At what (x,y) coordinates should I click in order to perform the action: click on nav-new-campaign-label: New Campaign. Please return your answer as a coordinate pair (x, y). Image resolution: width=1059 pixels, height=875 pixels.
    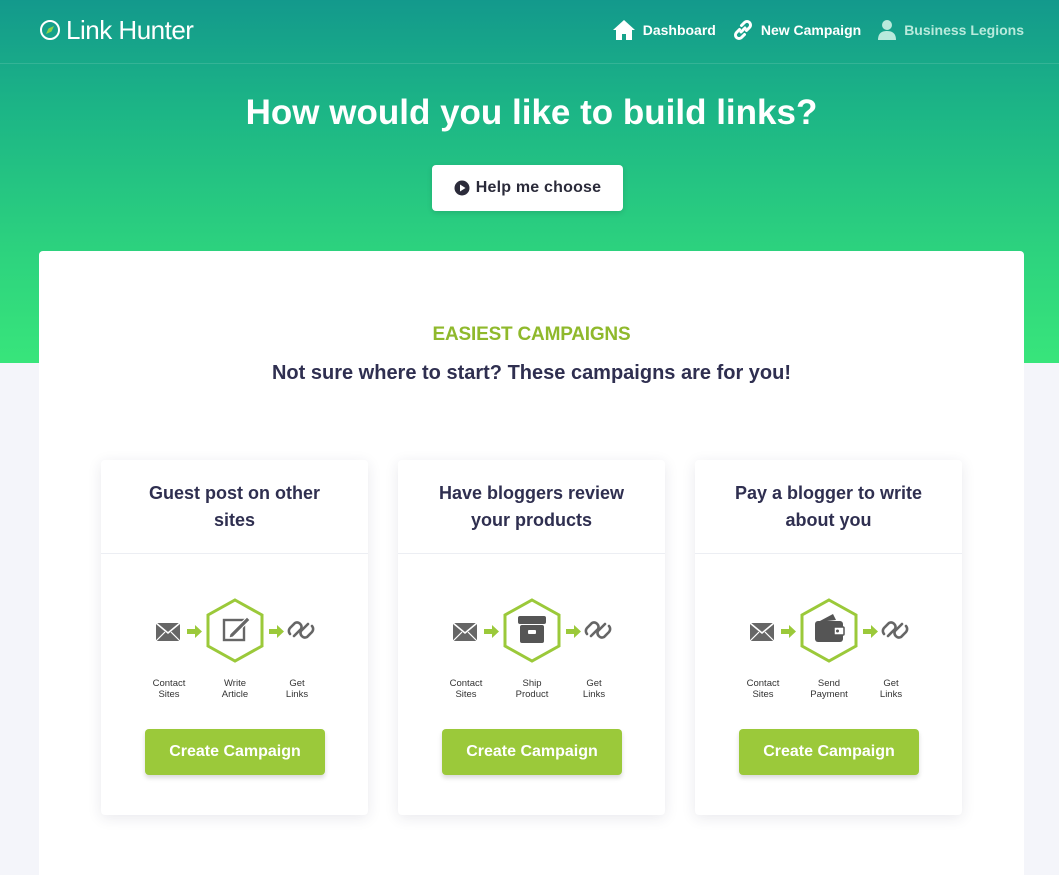
    Looking at the image, I should click on (811, 30).